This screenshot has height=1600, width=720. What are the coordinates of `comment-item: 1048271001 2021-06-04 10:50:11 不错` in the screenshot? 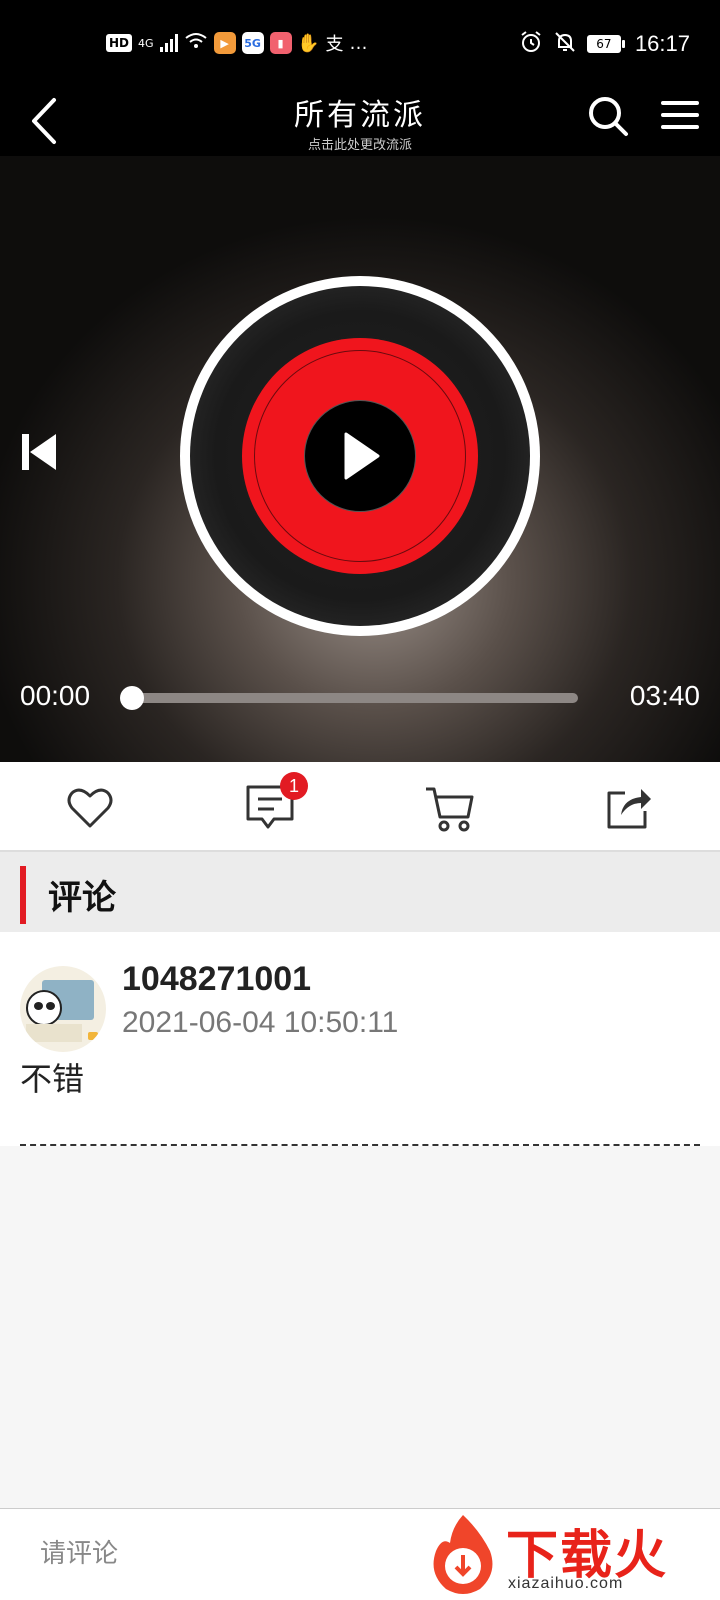 It's located at (360, 1039).